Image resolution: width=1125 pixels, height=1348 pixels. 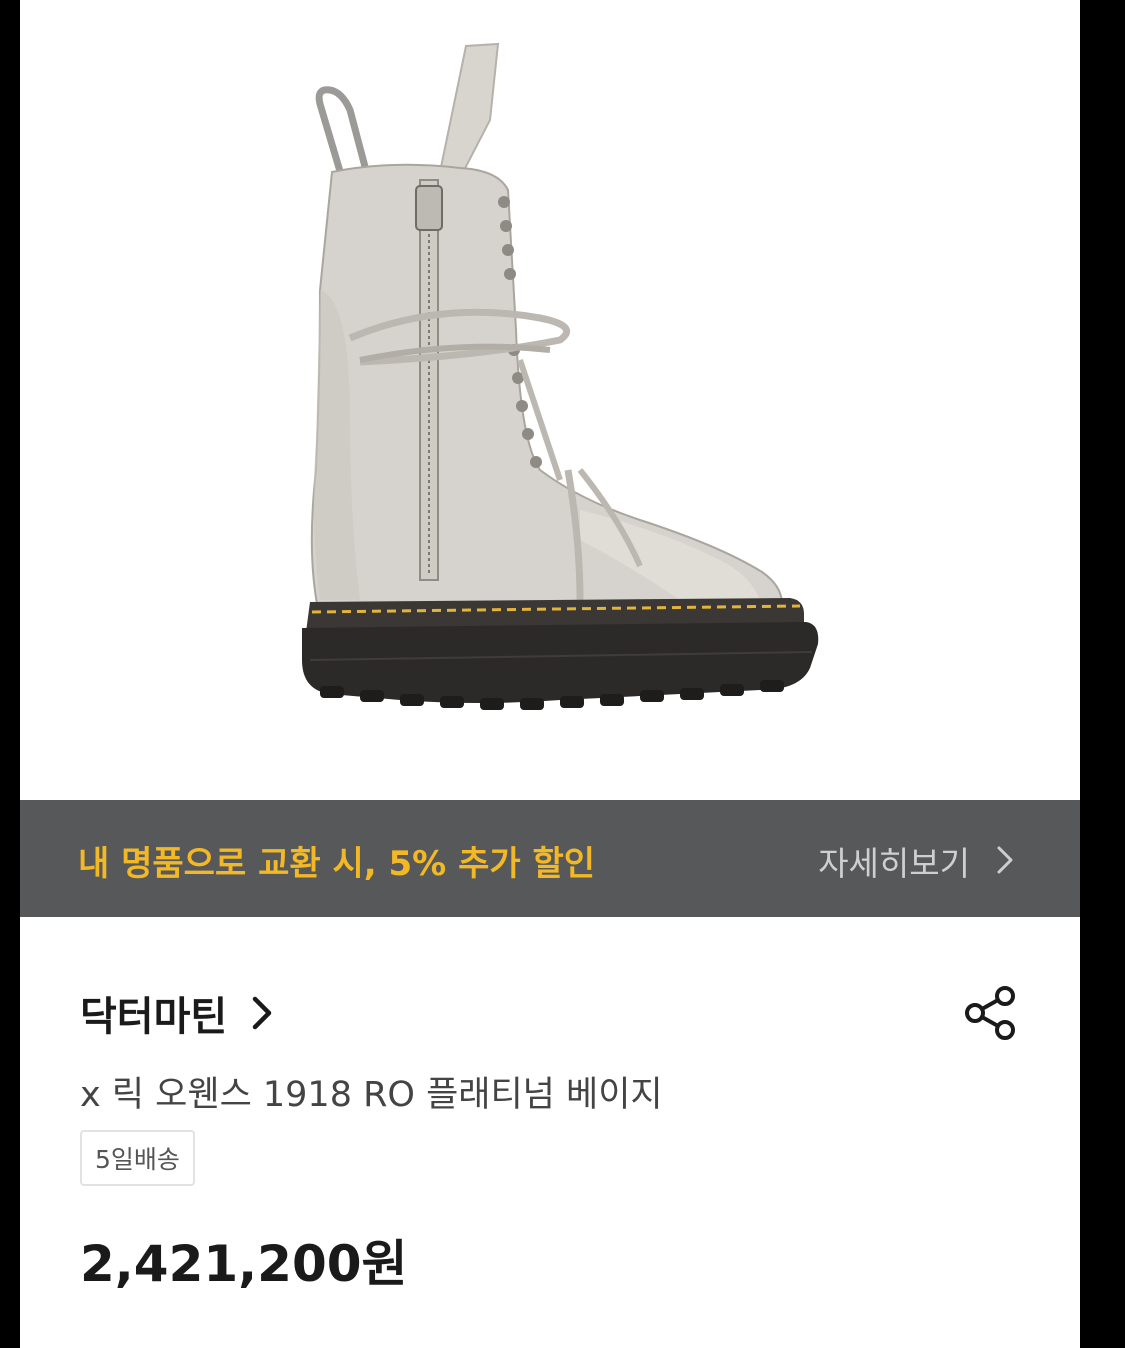 I want to click on brand-link: 닥터마틴, so click(x=176, y=1013).